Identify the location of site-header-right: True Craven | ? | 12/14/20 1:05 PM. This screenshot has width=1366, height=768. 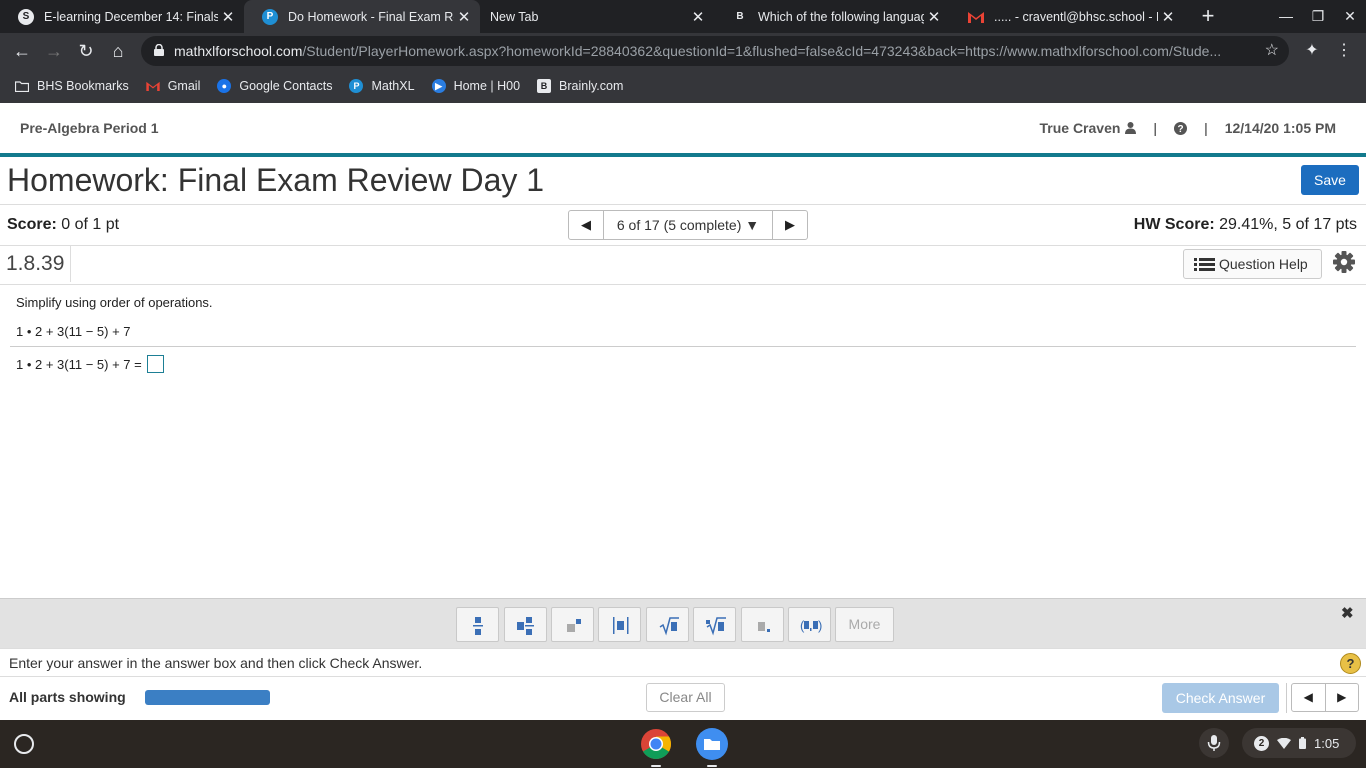
(1187, 128).